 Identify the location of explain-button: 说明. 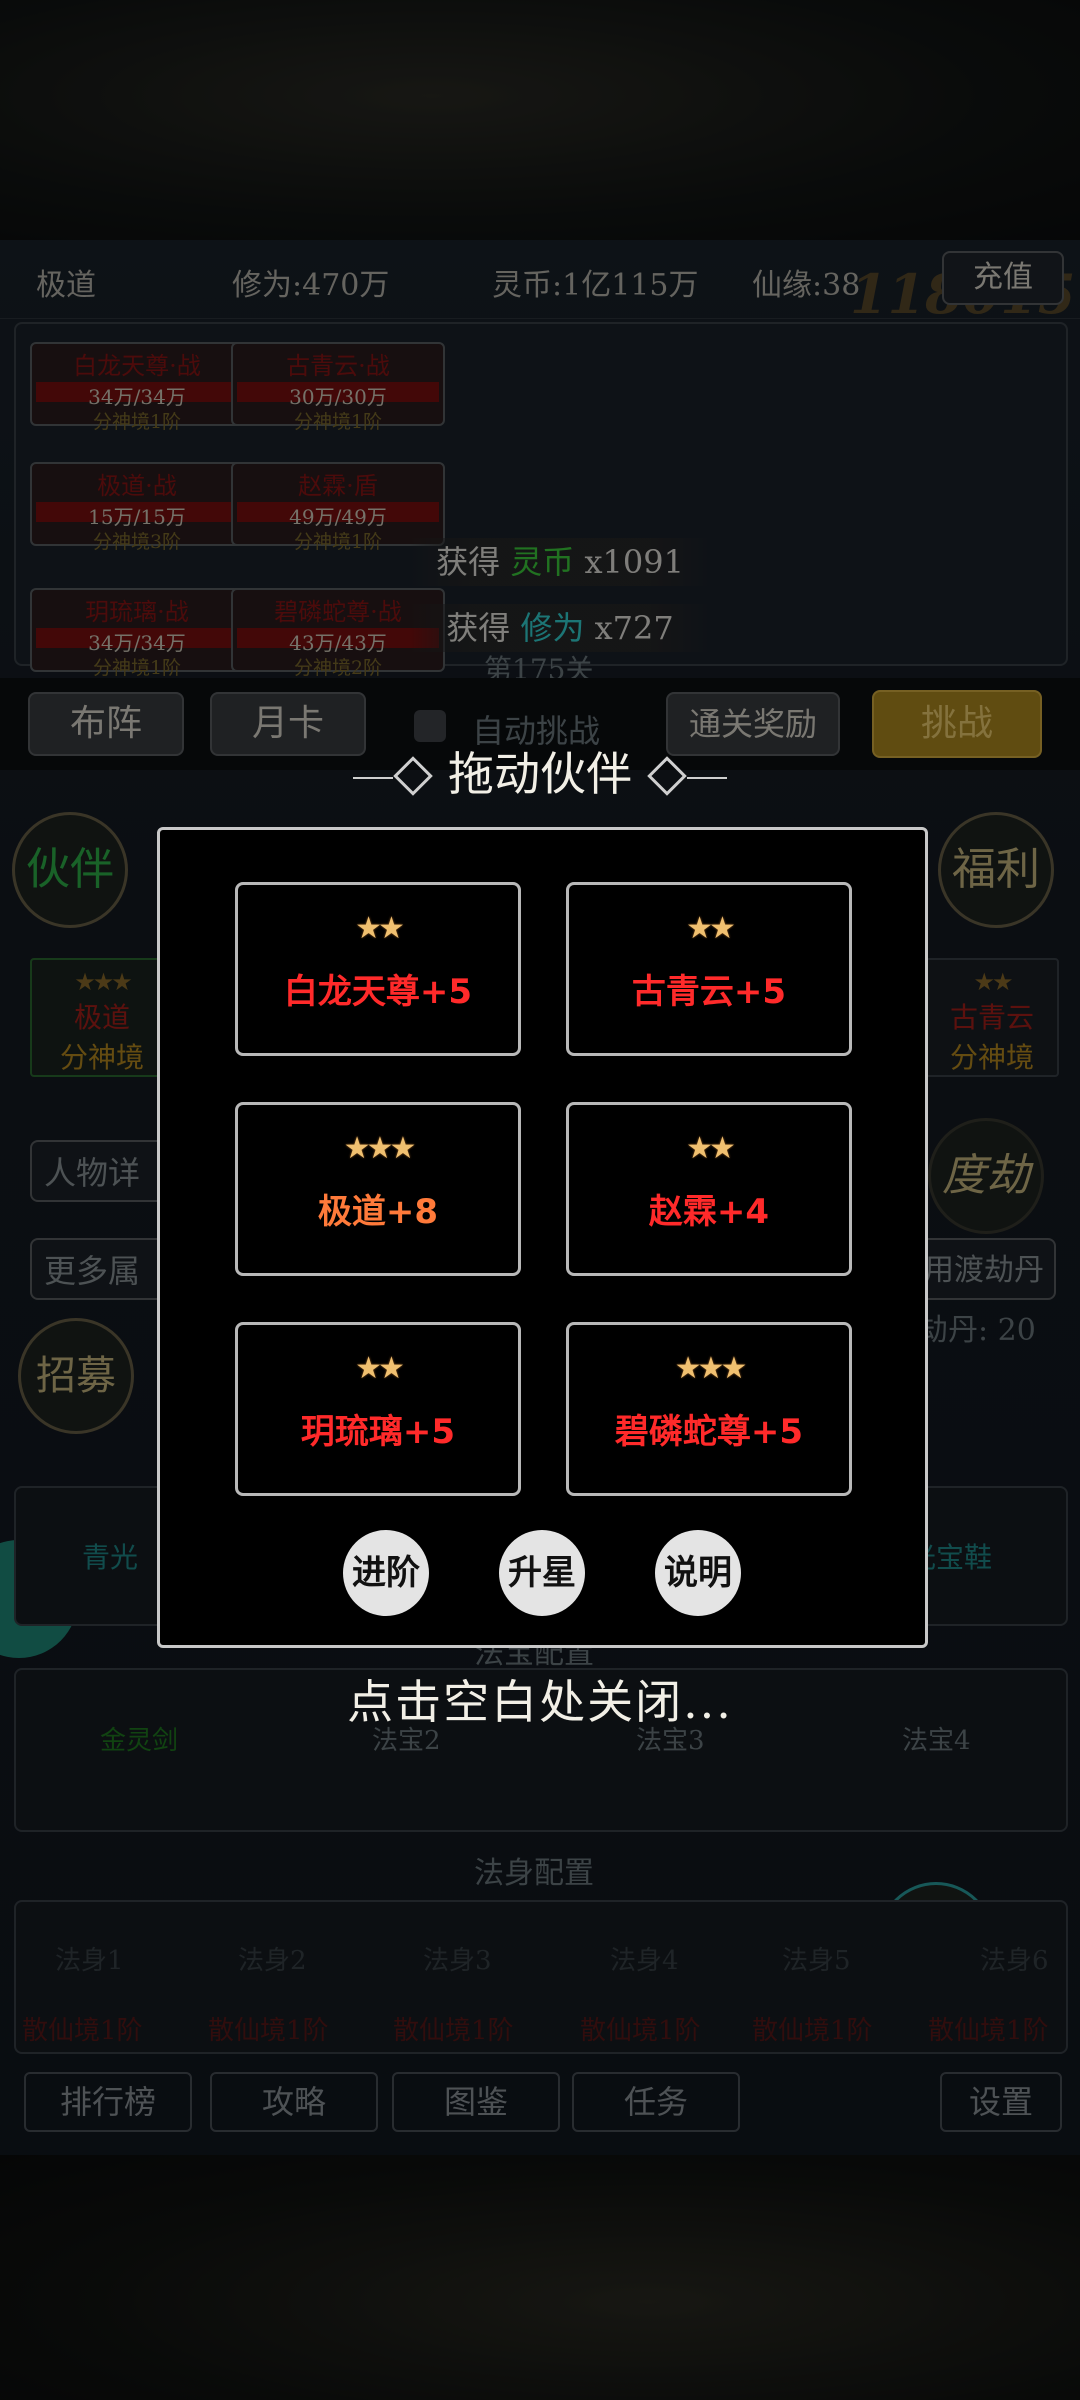
(698, 1573).